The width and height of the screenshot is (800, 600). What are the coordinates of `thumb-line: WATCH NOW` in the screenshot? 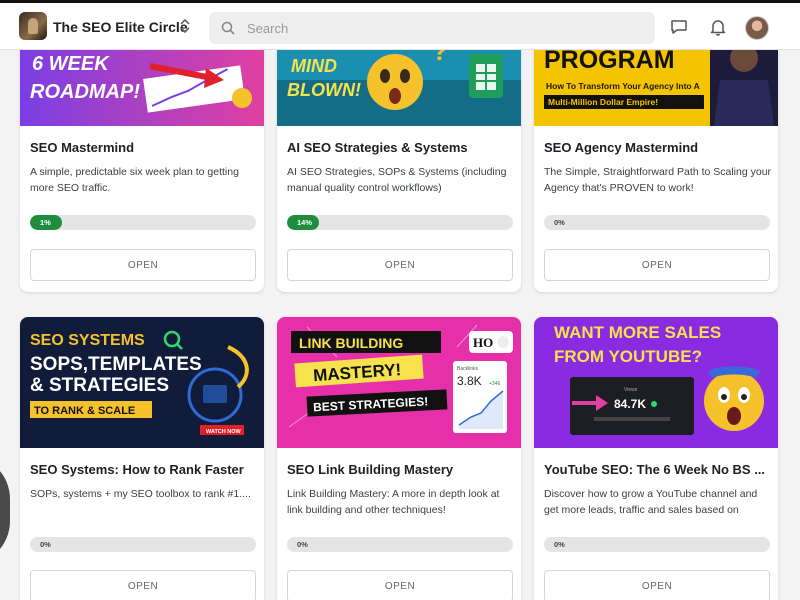 It's located at (224, 432).